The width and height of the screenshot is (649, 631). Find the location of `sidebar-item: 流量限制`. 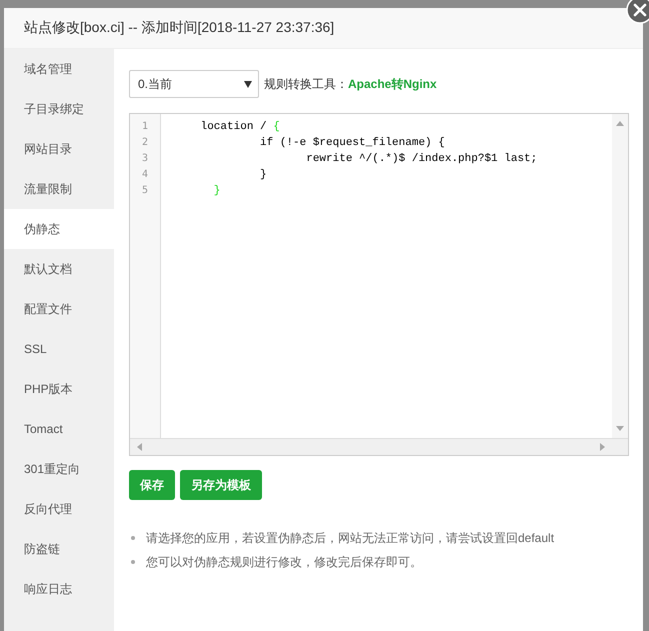

sidebar-item: 流量限制 is located at coordinates (59, 189).